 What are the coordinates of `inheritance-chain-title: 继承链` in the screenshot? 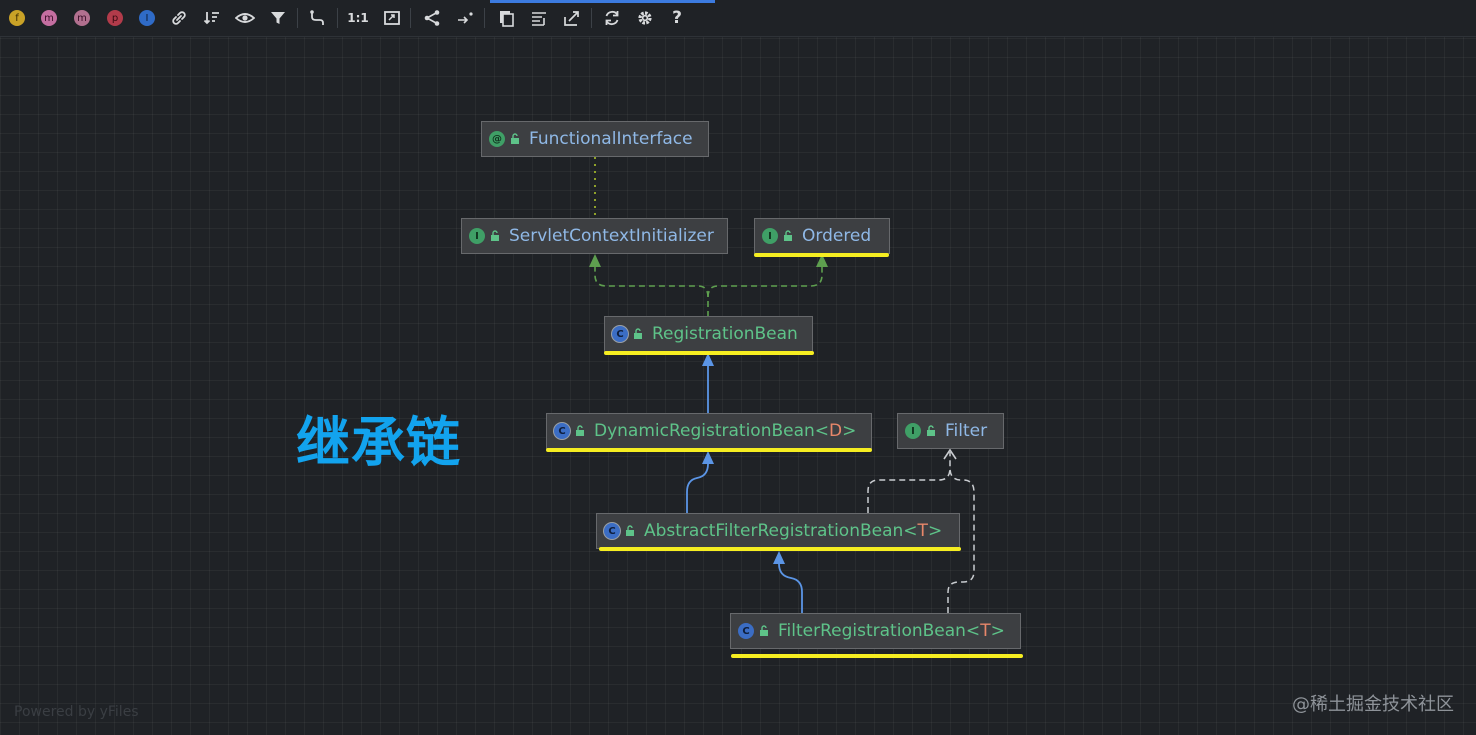 It's located at (378, 442).